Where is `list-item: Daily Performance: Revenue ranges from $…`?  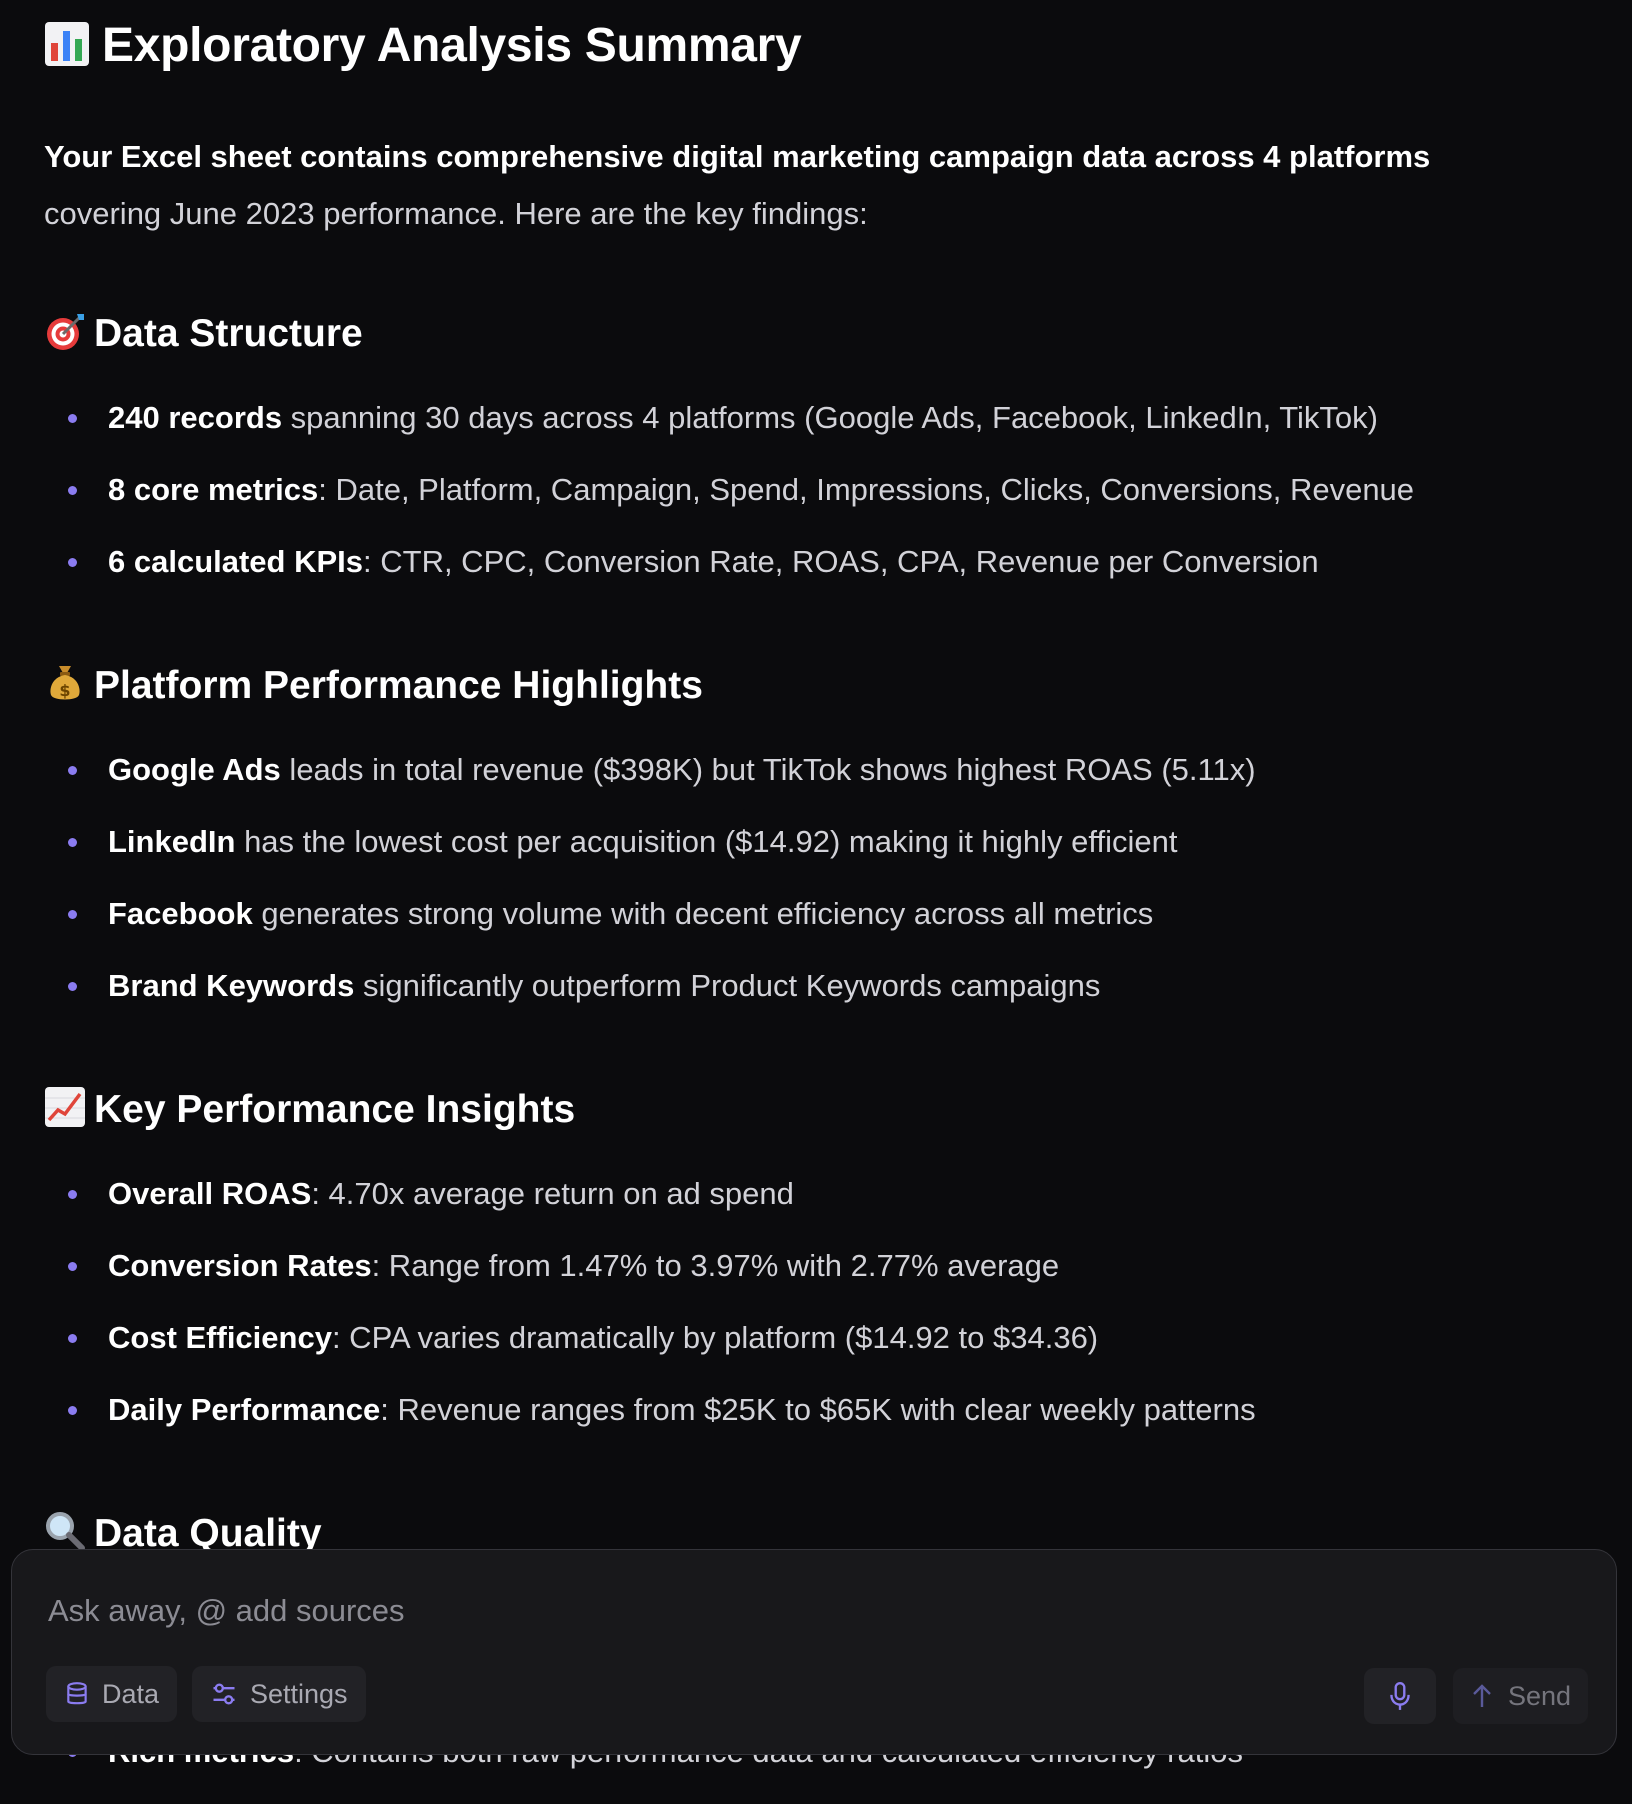
list-item: Daily Performance: Revenue ranges from $… is located at coordinates (824, 1410).